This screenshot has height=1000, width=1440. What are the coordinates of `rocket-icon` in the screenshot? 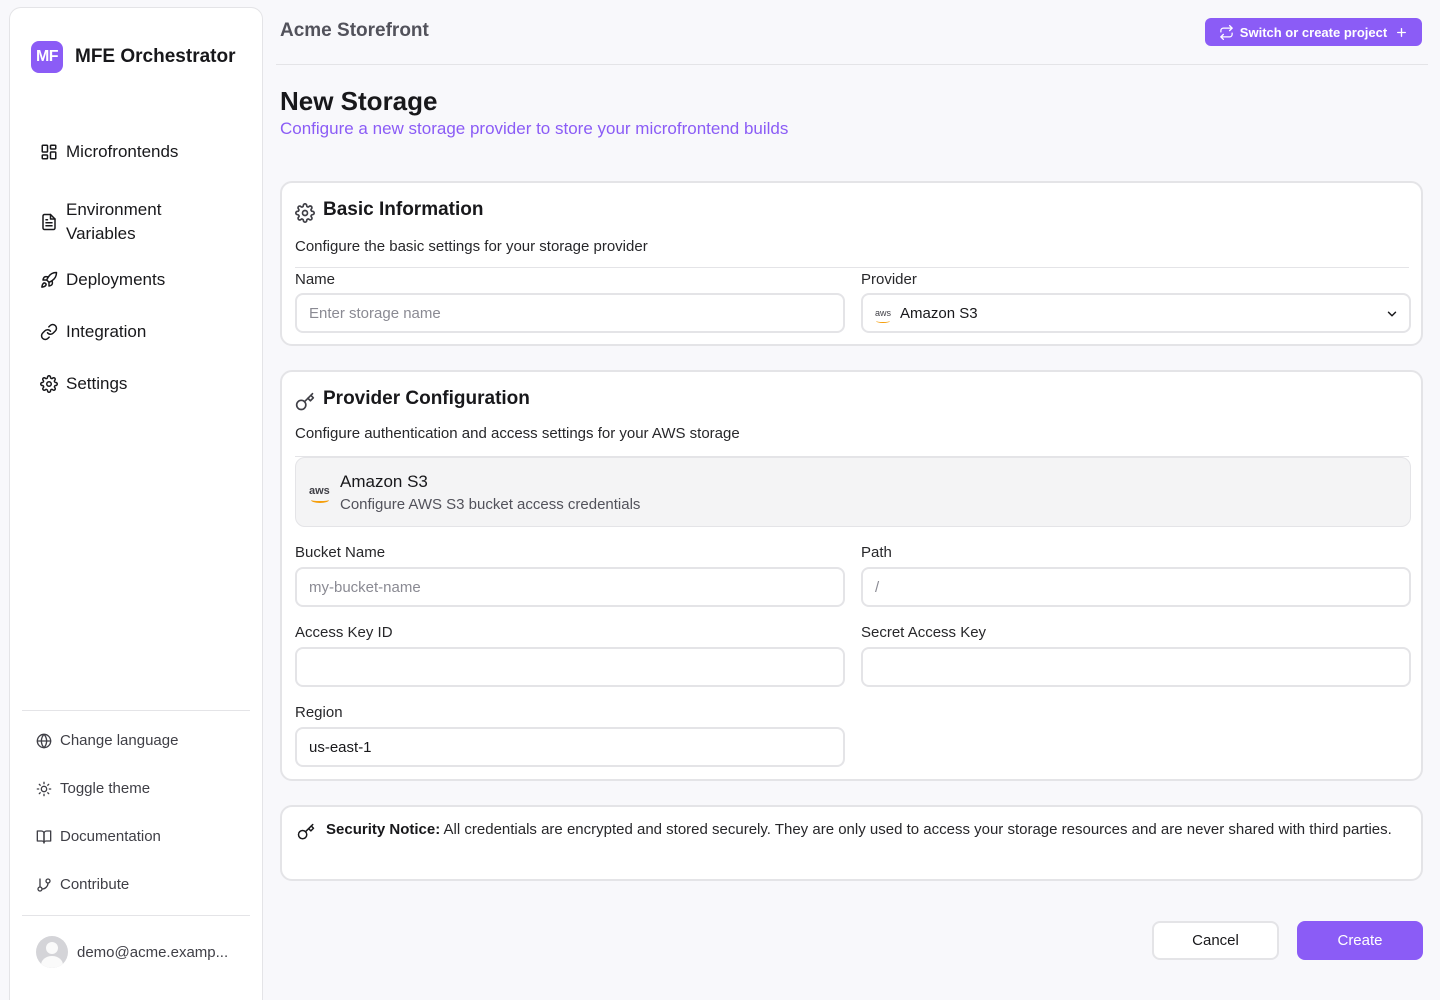 It's located at (49, 279).